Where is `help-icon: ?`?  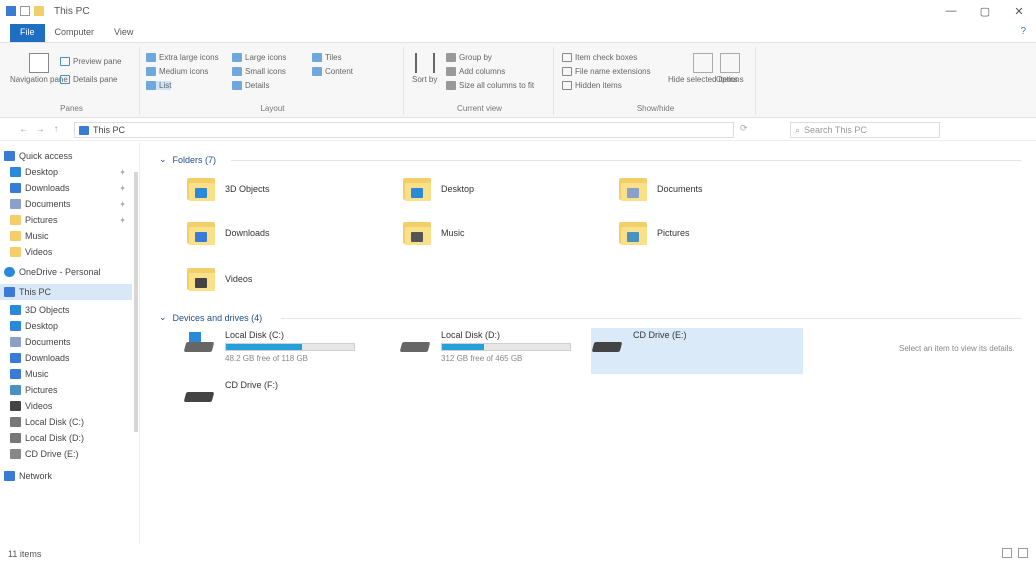 help-icon: ? is located at coordinates (1023, 31).